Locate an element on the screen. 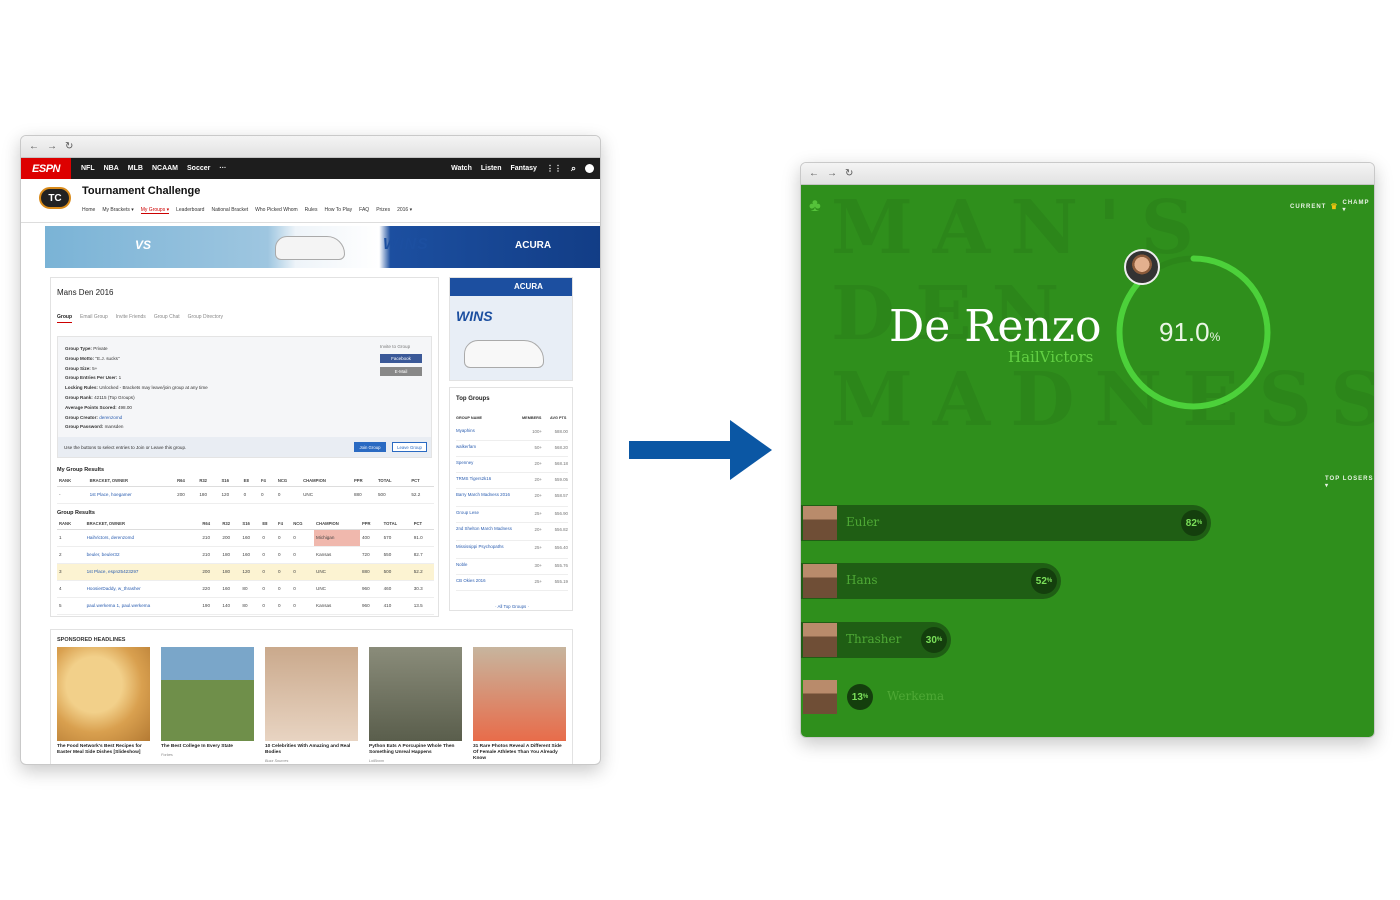 The width and height of the screenshot is (1400, 900). clover-icon: ♣ is located at coordinates (815, 205).